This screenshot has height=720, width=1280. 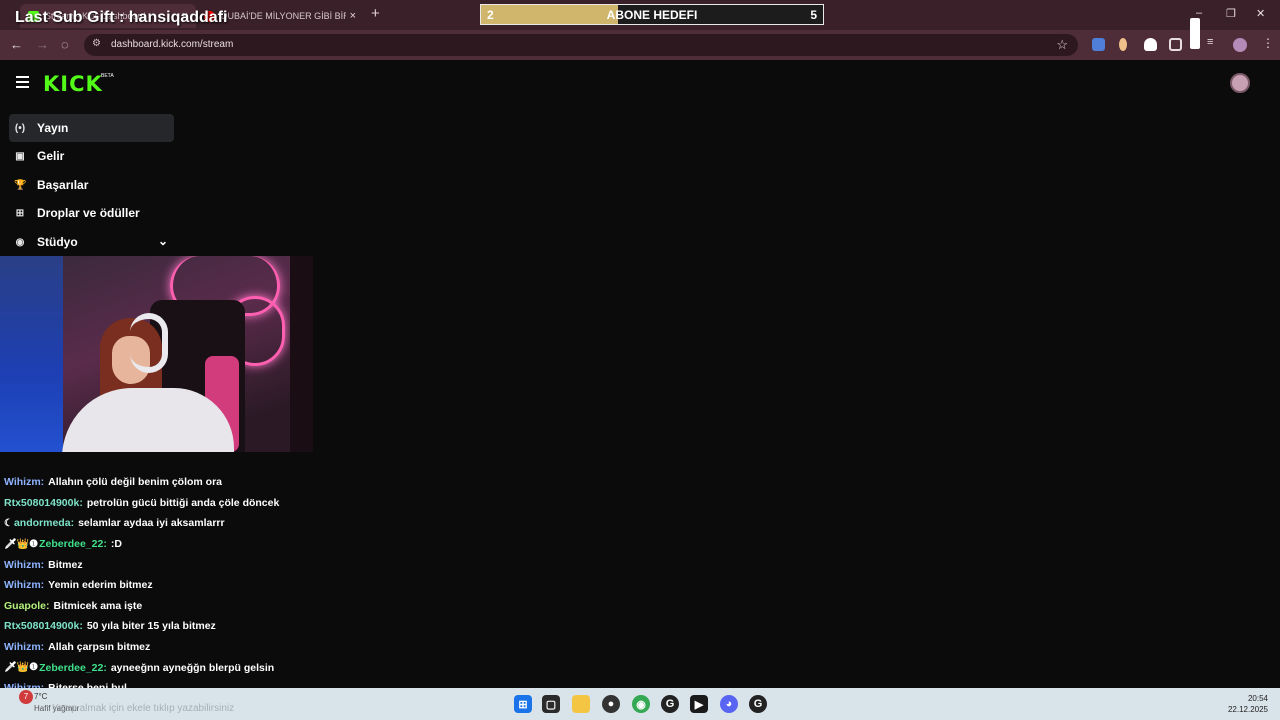 I want to click on tab-title: DUBAİ'DE MİLYONER GİBİ BİR GÜN, so click(x=283, y=16).